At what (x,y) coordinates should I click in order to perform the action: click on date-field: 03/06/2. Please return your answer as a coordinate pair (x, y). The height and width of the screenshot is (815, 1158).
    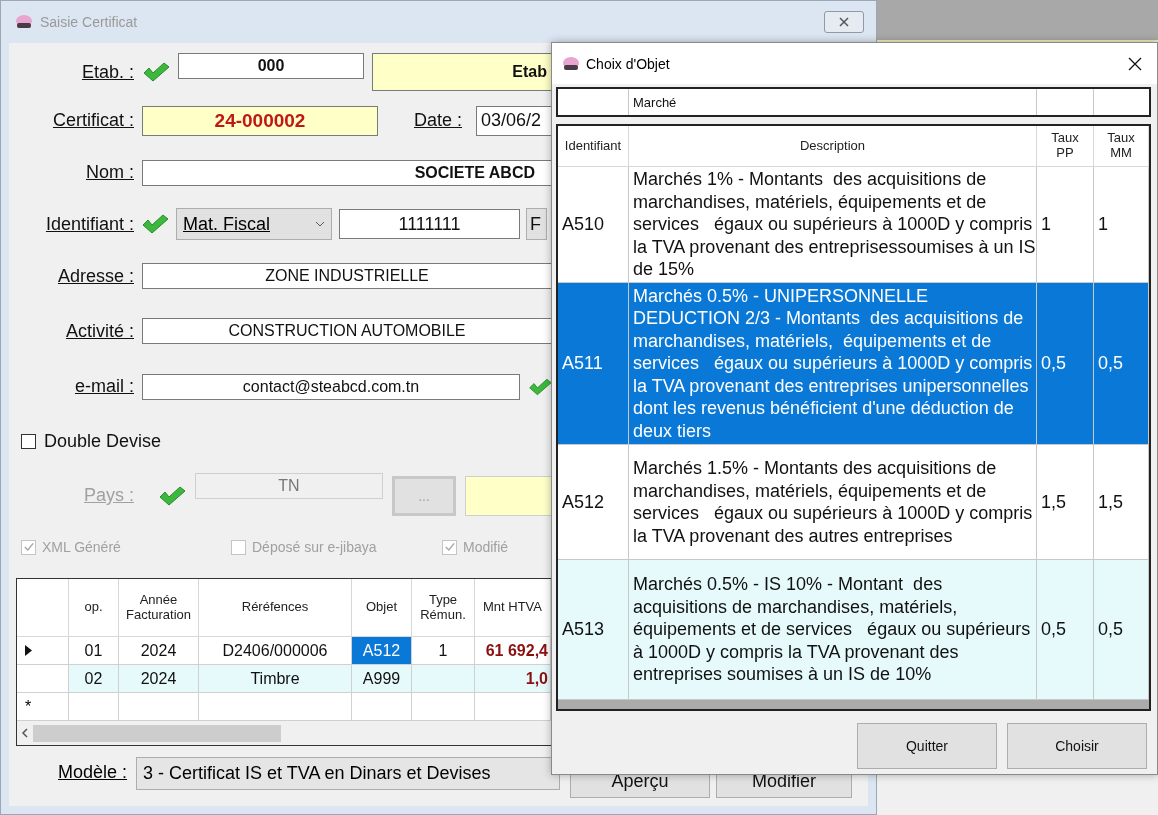
    Looking at the image, I should click on (514, 120).